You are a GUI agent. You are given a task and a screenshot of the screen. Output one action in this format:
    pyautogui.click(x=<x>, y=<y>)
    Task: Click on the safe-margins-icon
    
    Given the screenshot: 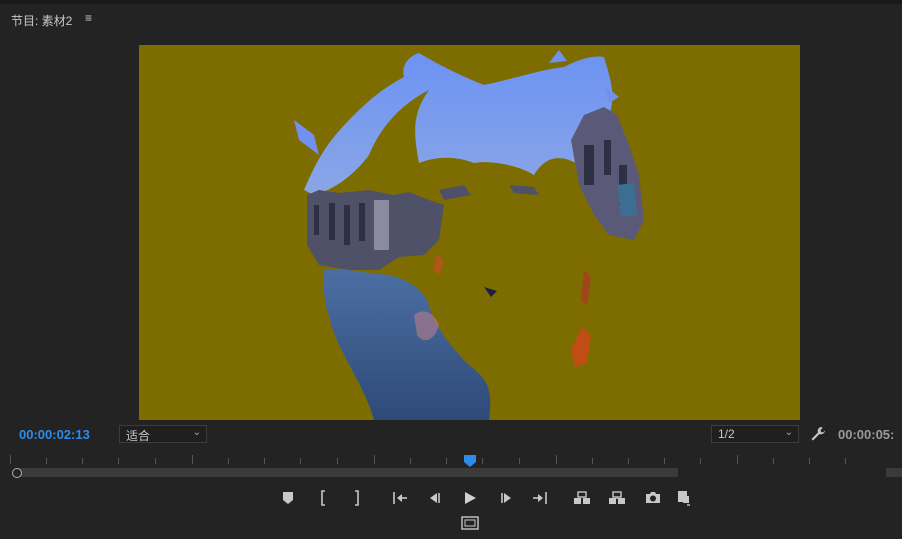 What is the action you would take?
    pyautogui.click(x=470, y=523)
    